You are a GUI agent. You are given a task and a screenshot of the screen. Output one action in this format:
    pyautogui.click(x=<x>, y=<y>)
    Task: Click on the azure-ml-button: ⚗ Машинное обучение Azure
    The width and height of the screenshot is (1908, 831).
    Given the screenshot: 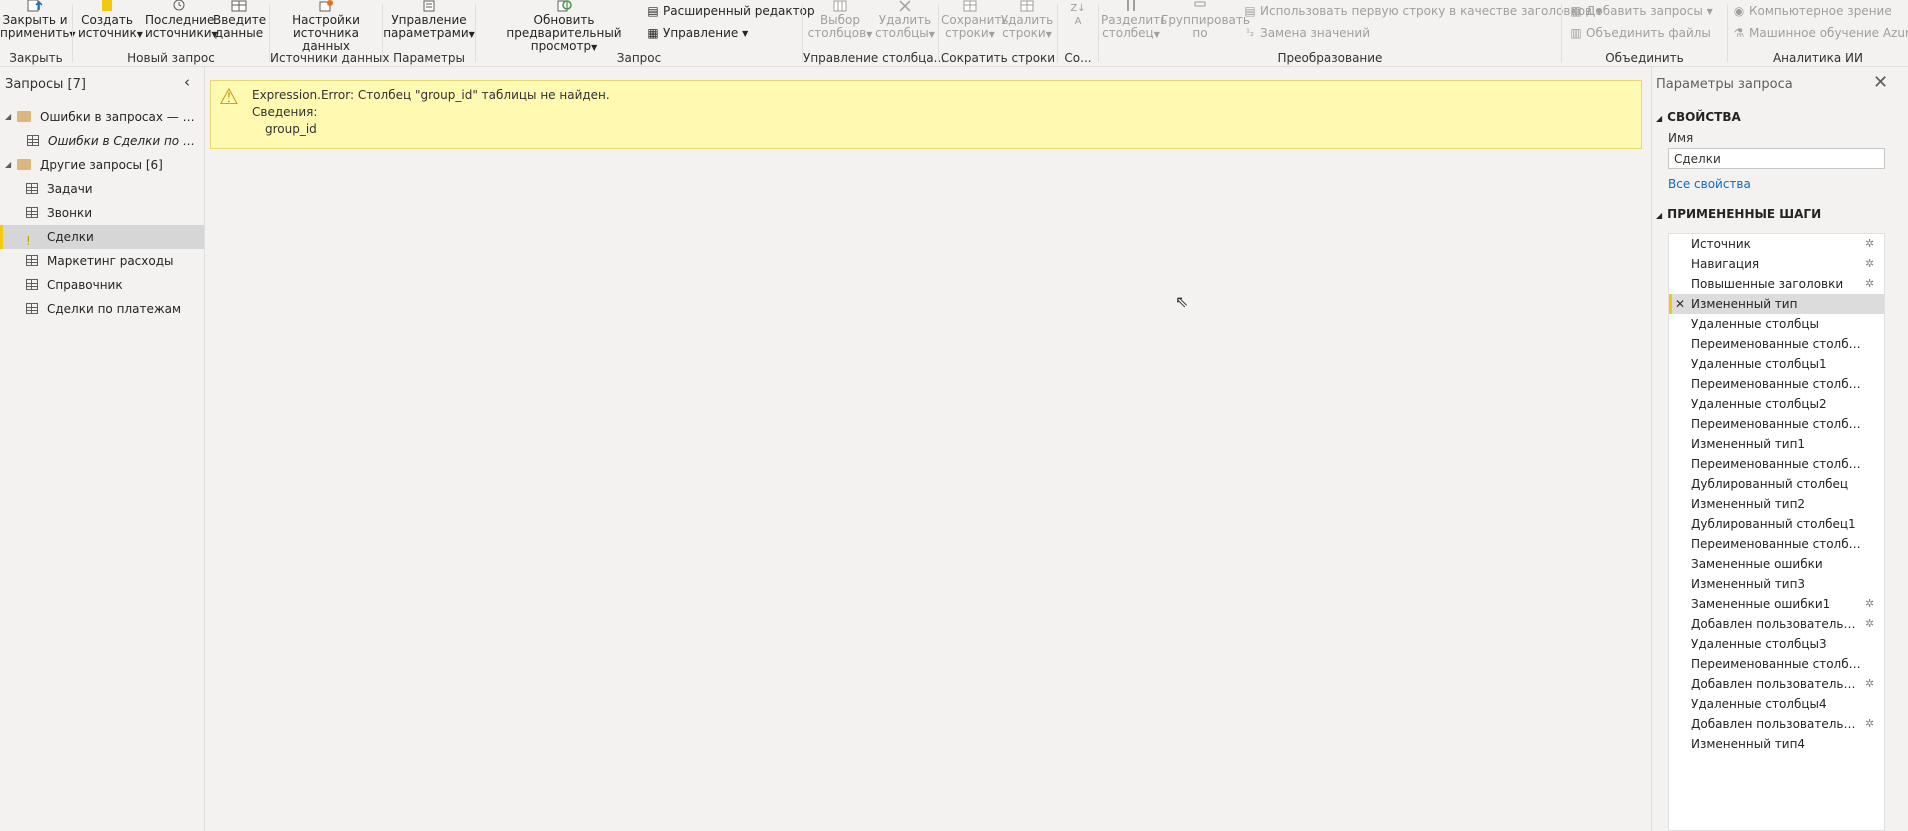 What is the action you would take?
    pyautogui.click(x=1820, y=33)
    